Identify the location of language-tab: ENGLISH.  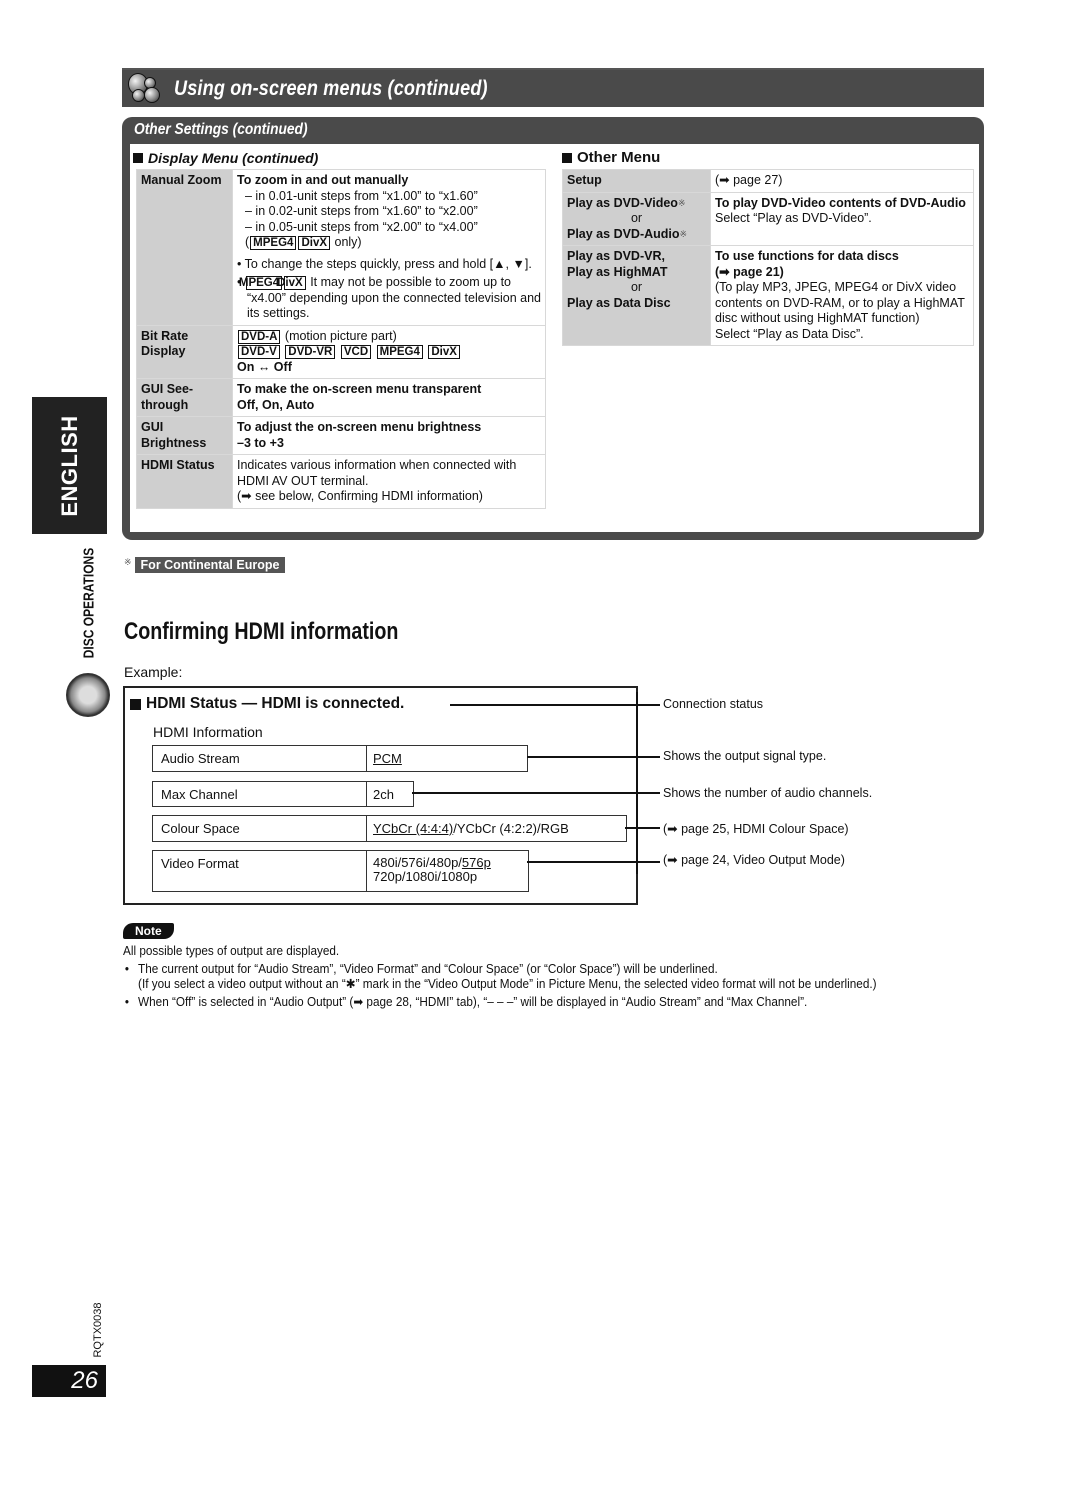
(69, 465).